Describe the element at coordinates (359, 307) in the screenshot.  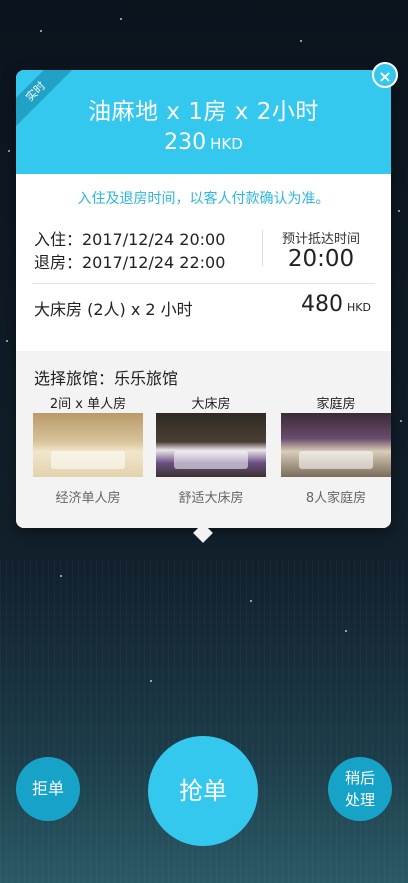
I see `room-price-currency: HKD` at that location.